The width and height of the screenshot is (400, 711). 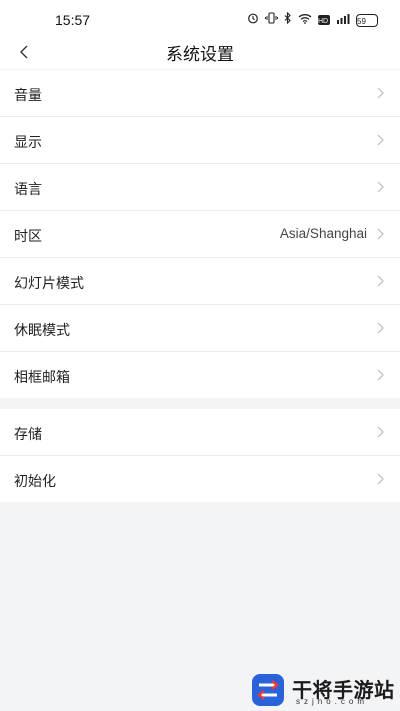 What do you see at coordinates (200, 281) in the screenshot?
I see `settings-row-slideshow: 幻灯片模式` at bounding box center [200, 281].